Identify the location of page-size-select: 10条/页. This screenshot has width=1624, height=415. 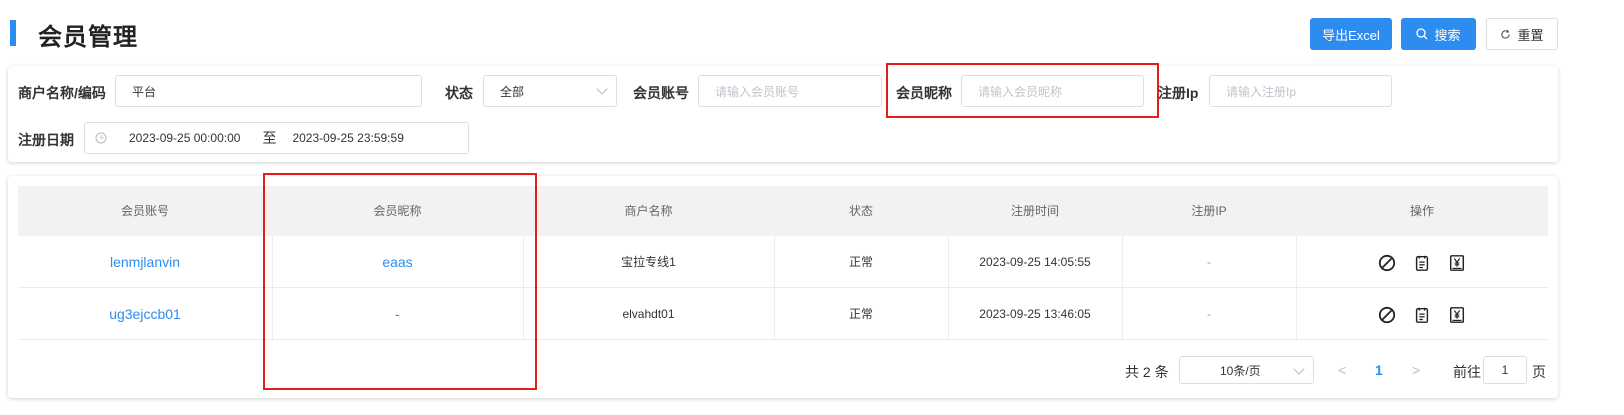
(1246, 370).